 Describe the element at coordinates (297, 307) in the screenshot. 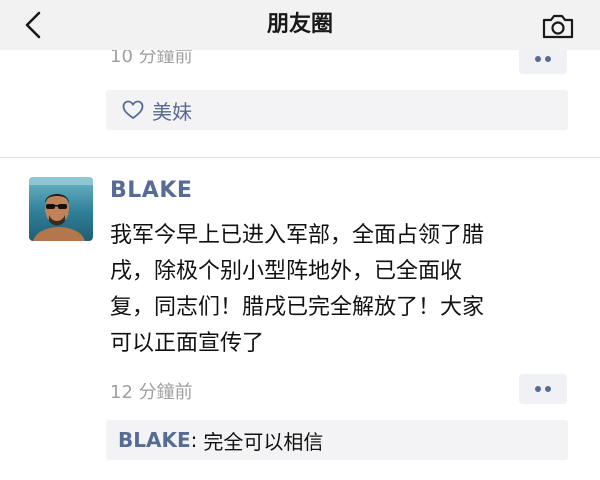

I see `post-content-line: 复，同志们！腊戌已完全解放了！大家` at that location.